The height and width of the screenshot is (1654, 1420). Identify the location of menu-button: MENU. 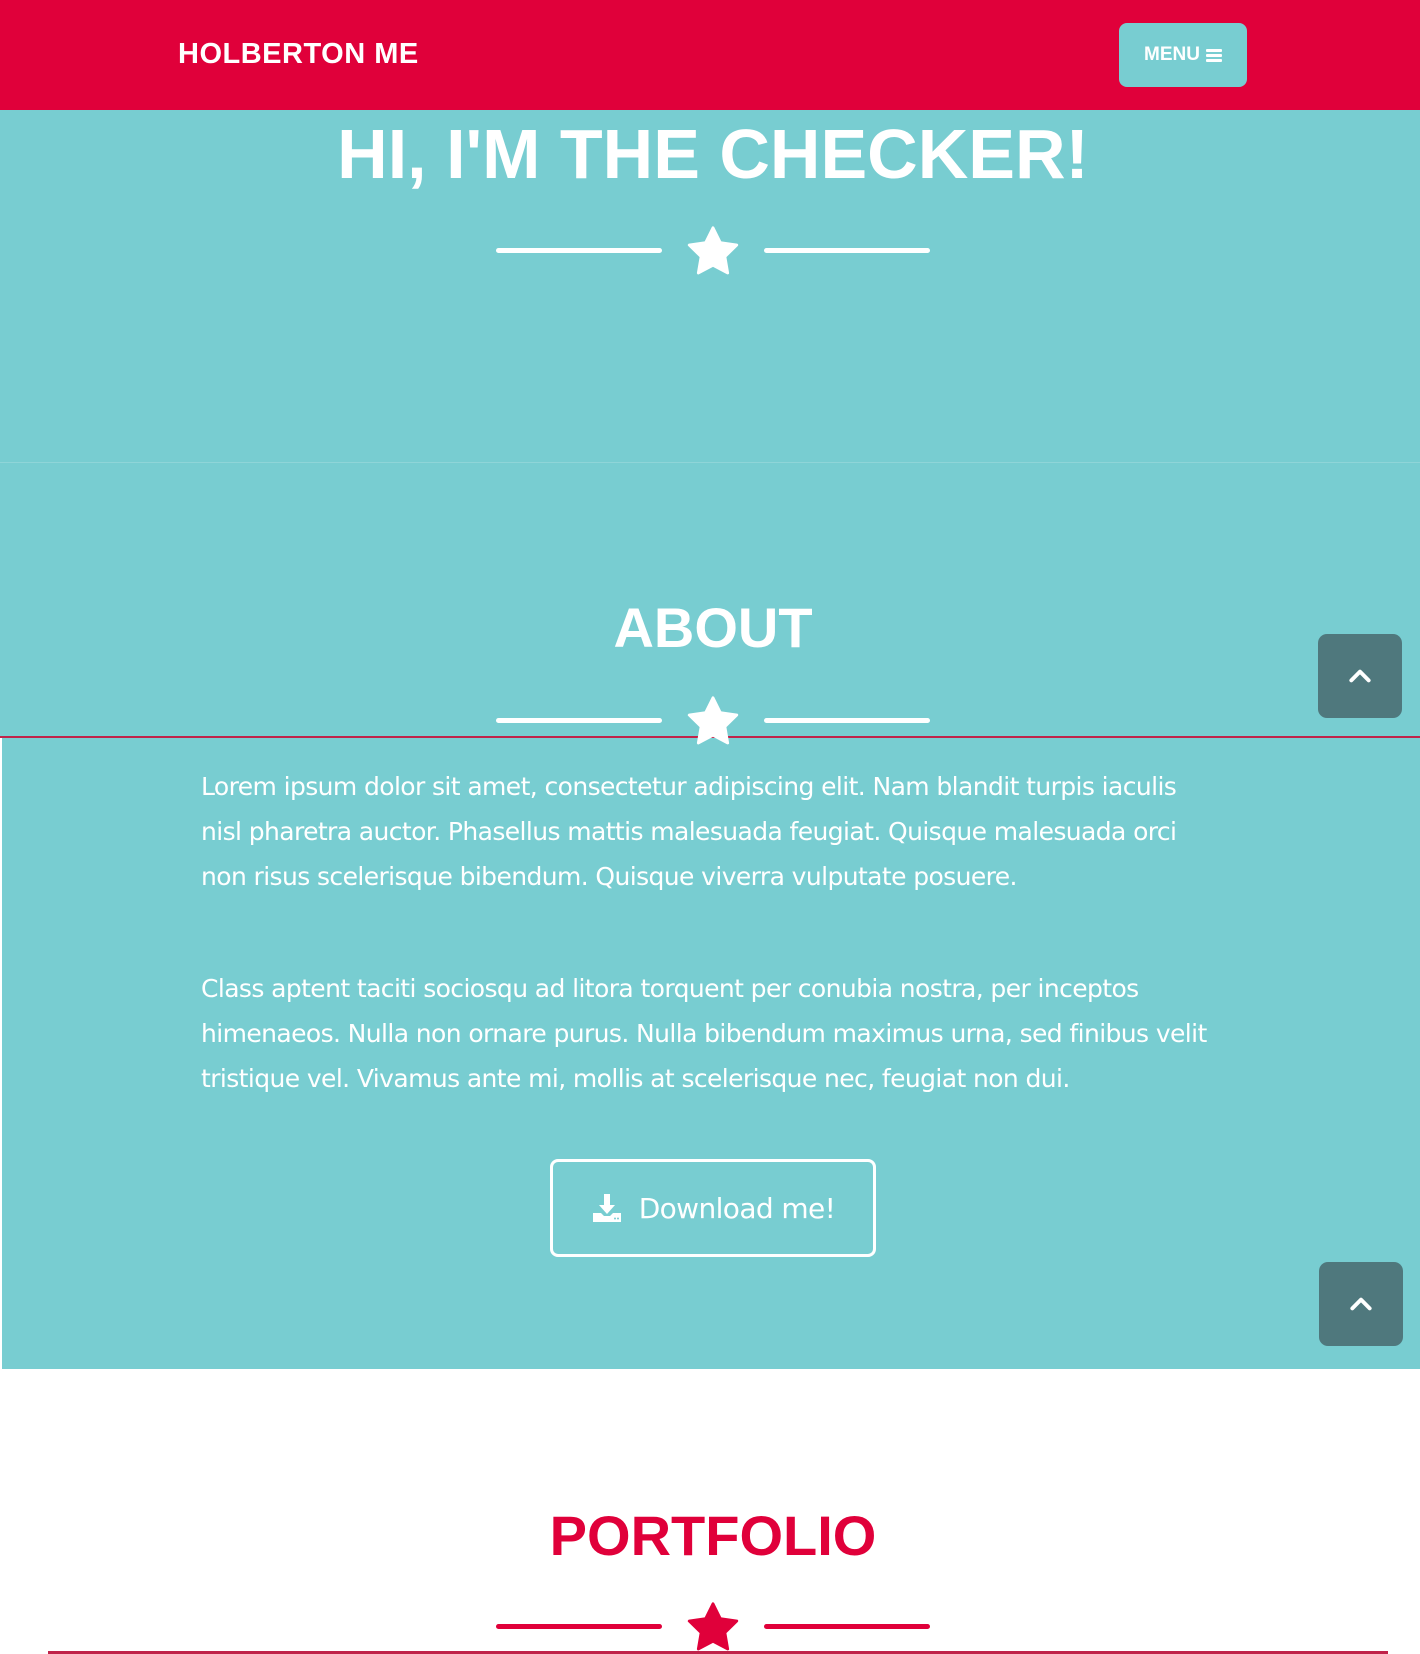
(1183, 55).